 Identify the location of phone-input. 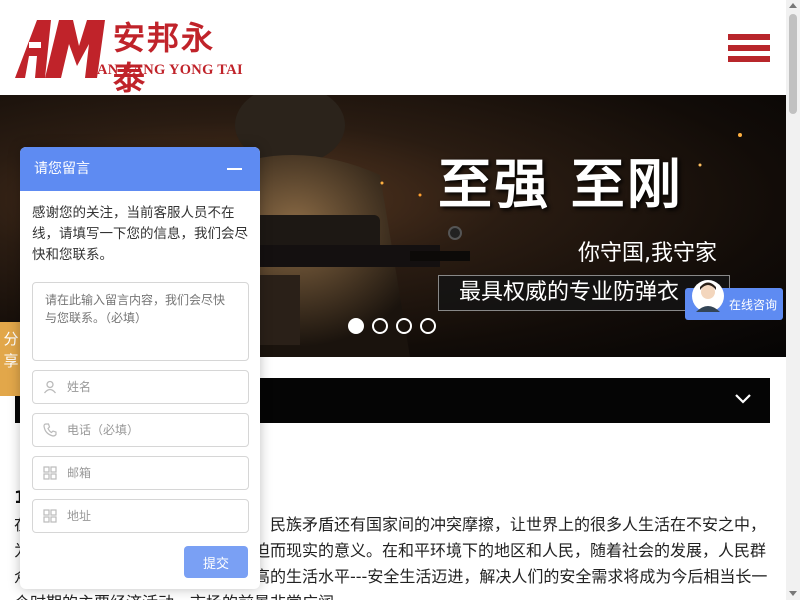
(154, 430).